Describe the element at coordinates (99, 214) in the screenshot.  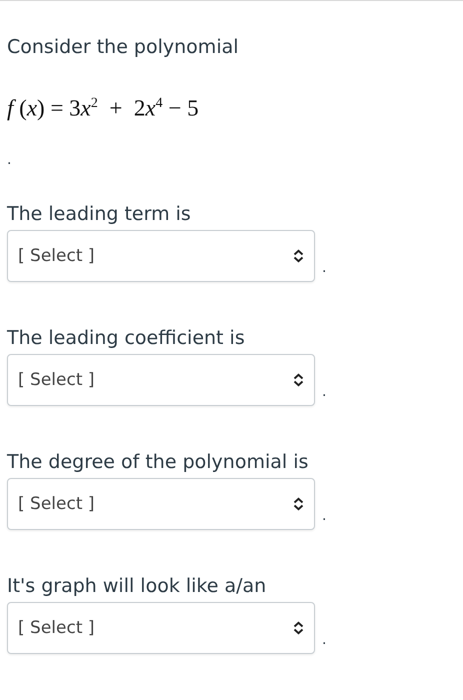
I see `question-prompt: The leading term is` at that location.